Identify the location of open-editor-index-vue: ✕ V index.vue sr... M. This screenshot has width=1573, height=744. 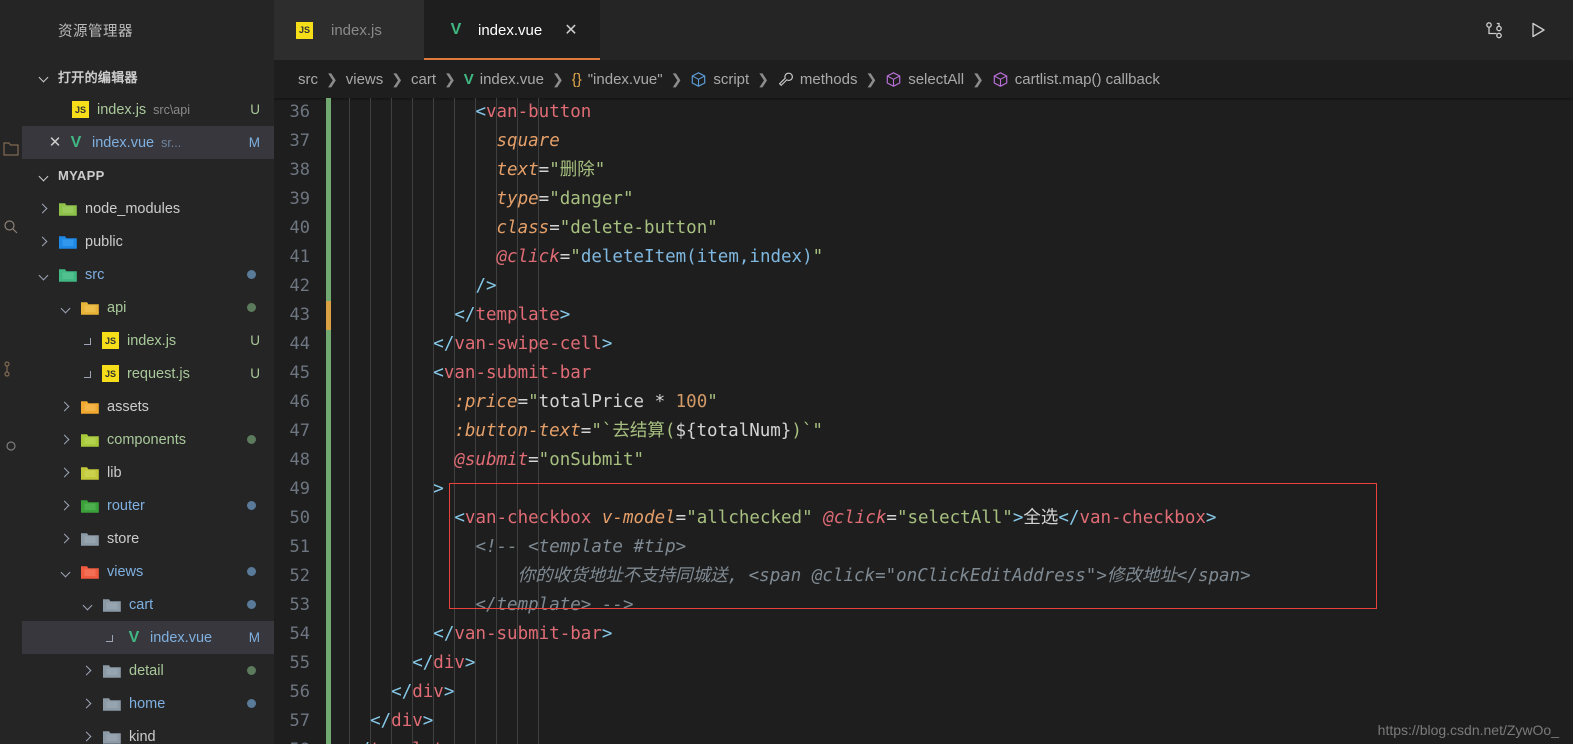
(148, 142).